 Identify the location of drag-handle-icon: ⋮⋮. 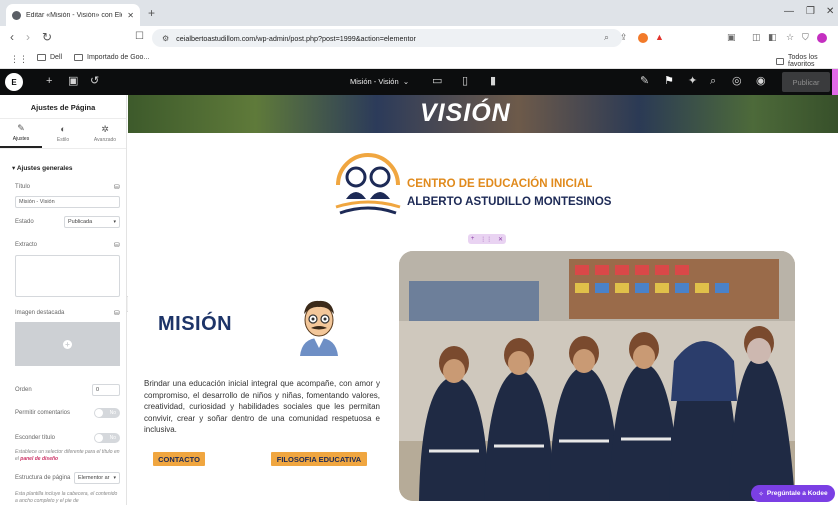
(486, 239).